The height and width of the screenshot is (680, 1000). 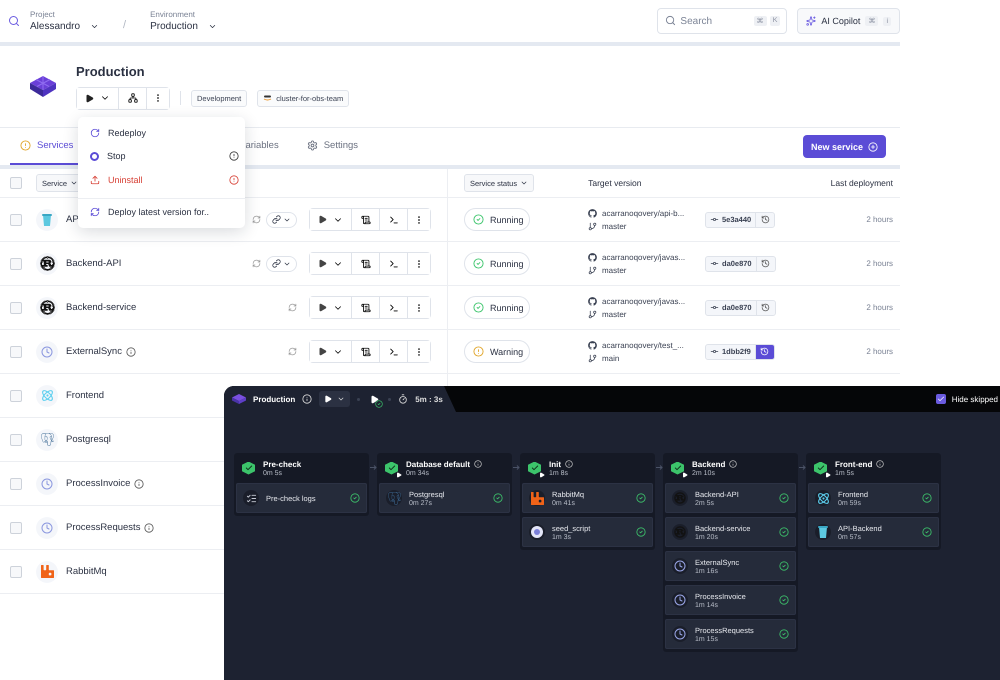 What do you see at coordinates (853, 464) in the screenshot?
I see `stage-title: Front-end` at bounding box center [853, 464].